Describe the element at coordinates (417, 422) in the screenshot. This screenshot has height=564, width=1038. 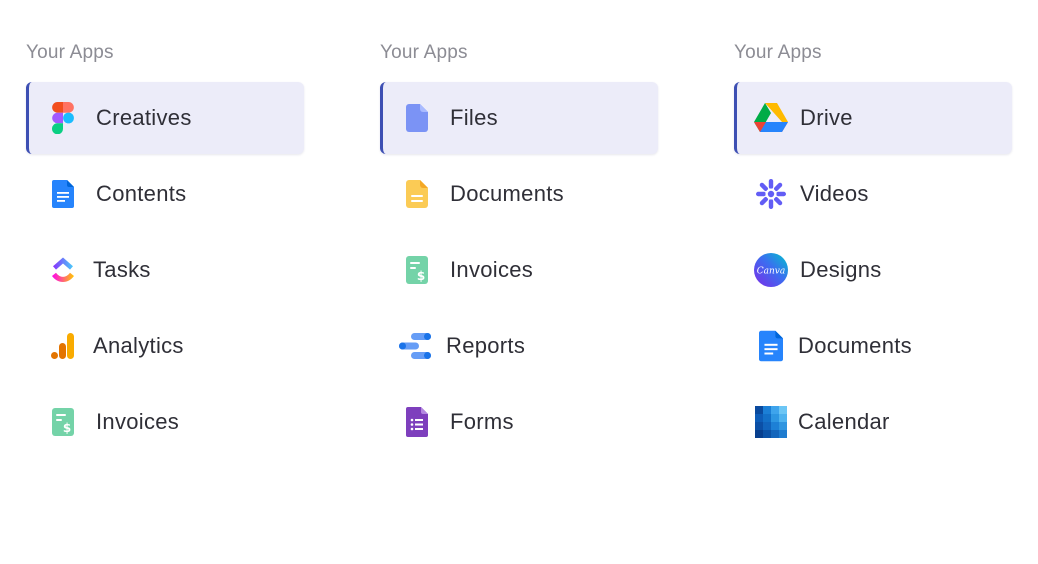
I see `google-forms-icon` at that location.